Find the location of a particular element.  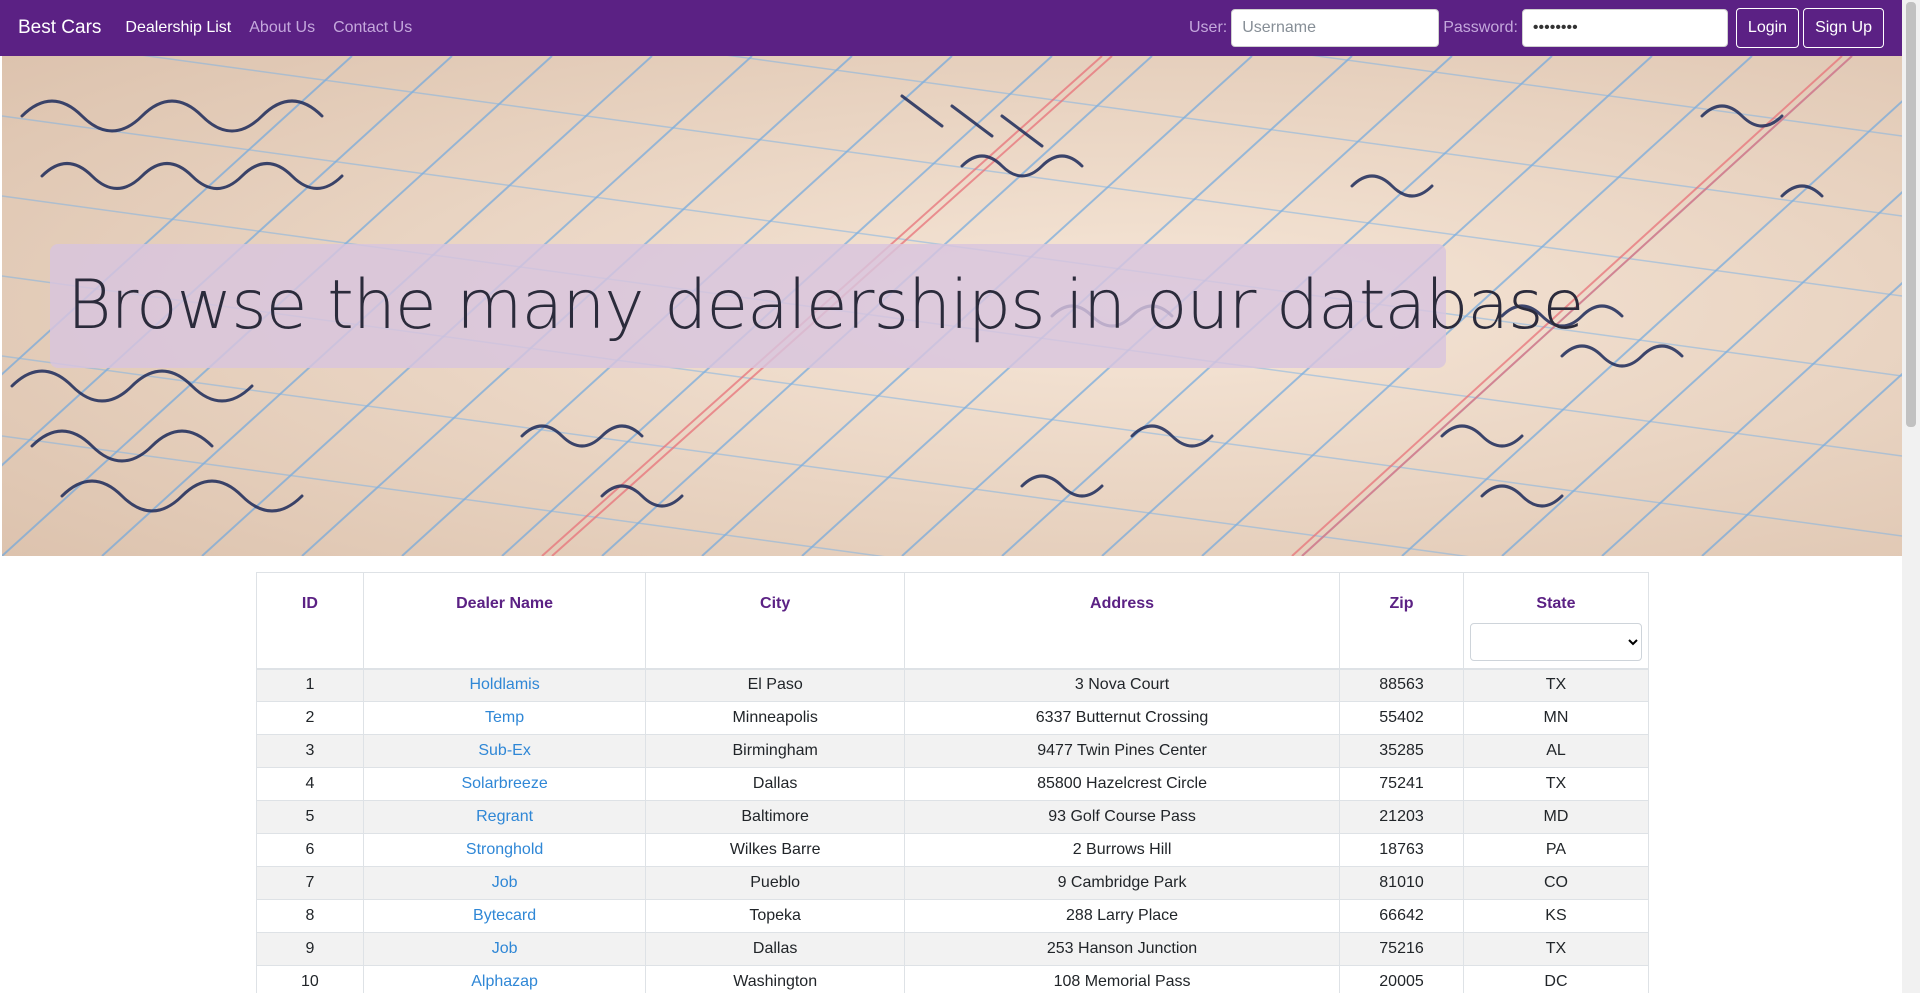

cell-address: 9 Cambridge Park is located at coordinates (1122, 883).